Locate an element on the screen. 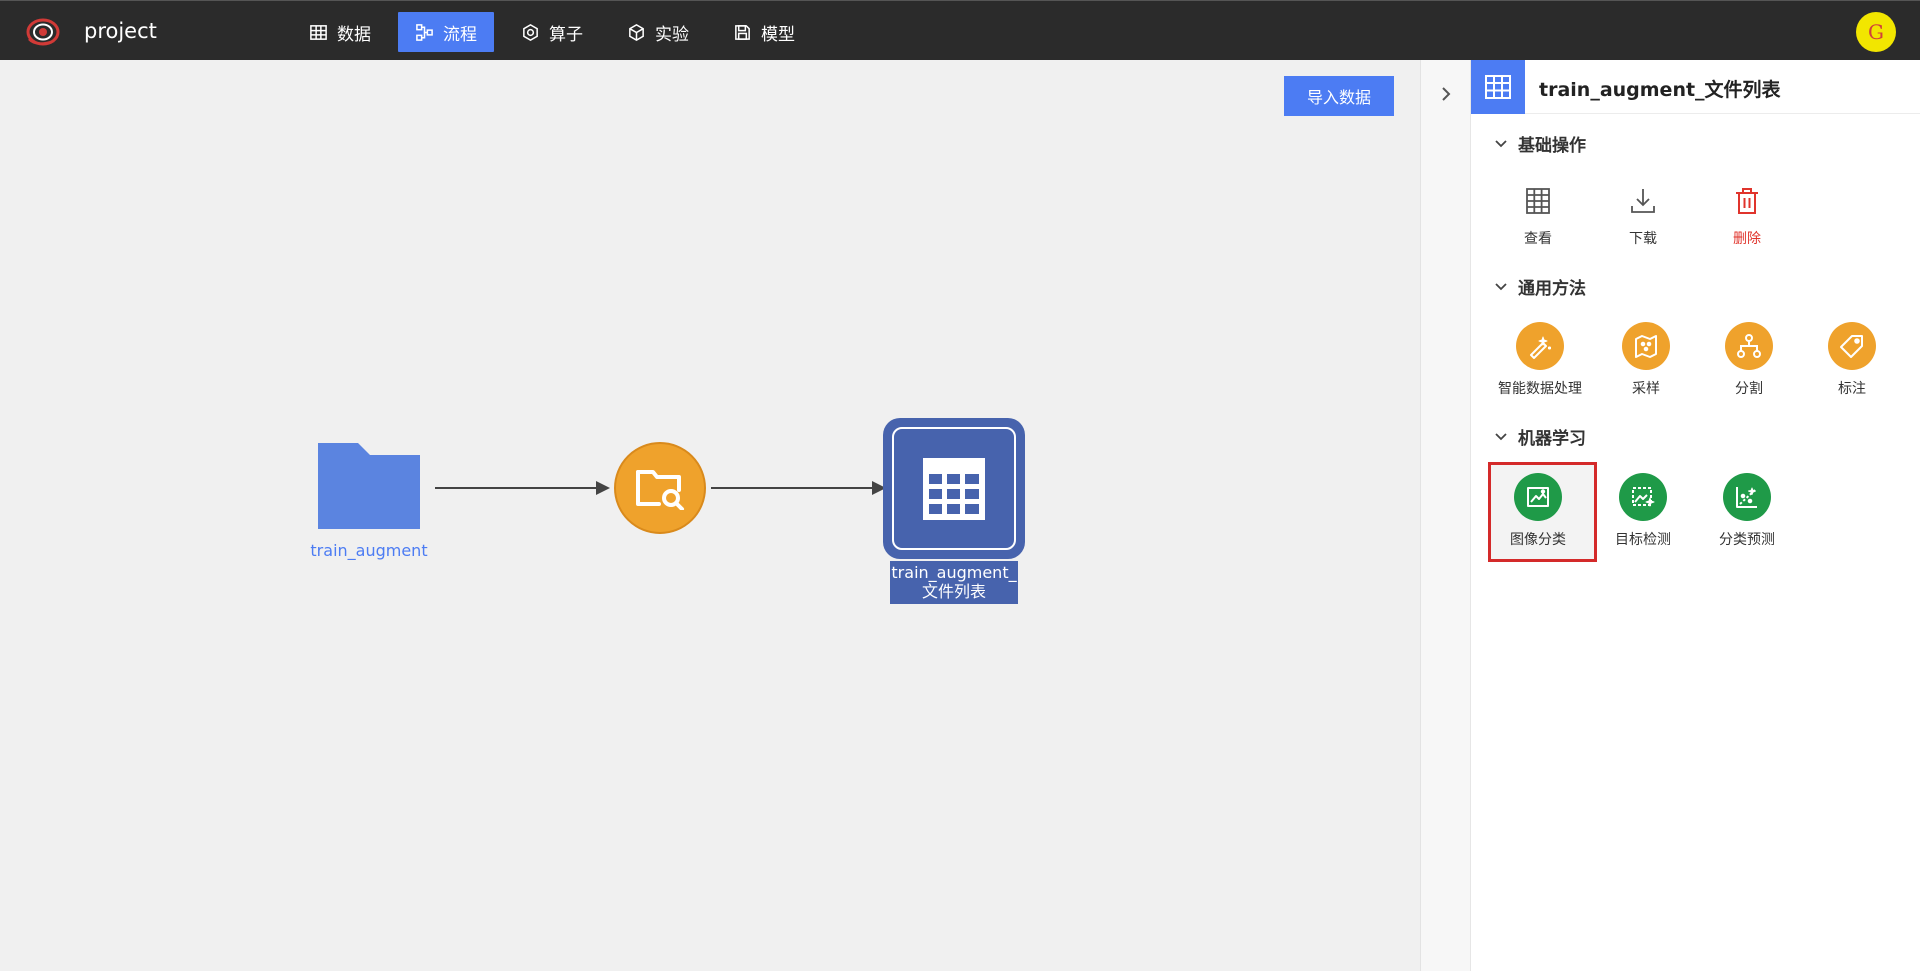 Image resolution: width=1920 pixels, height=971 pixels. image-classify-icon is located at coordinates (1538, 497).